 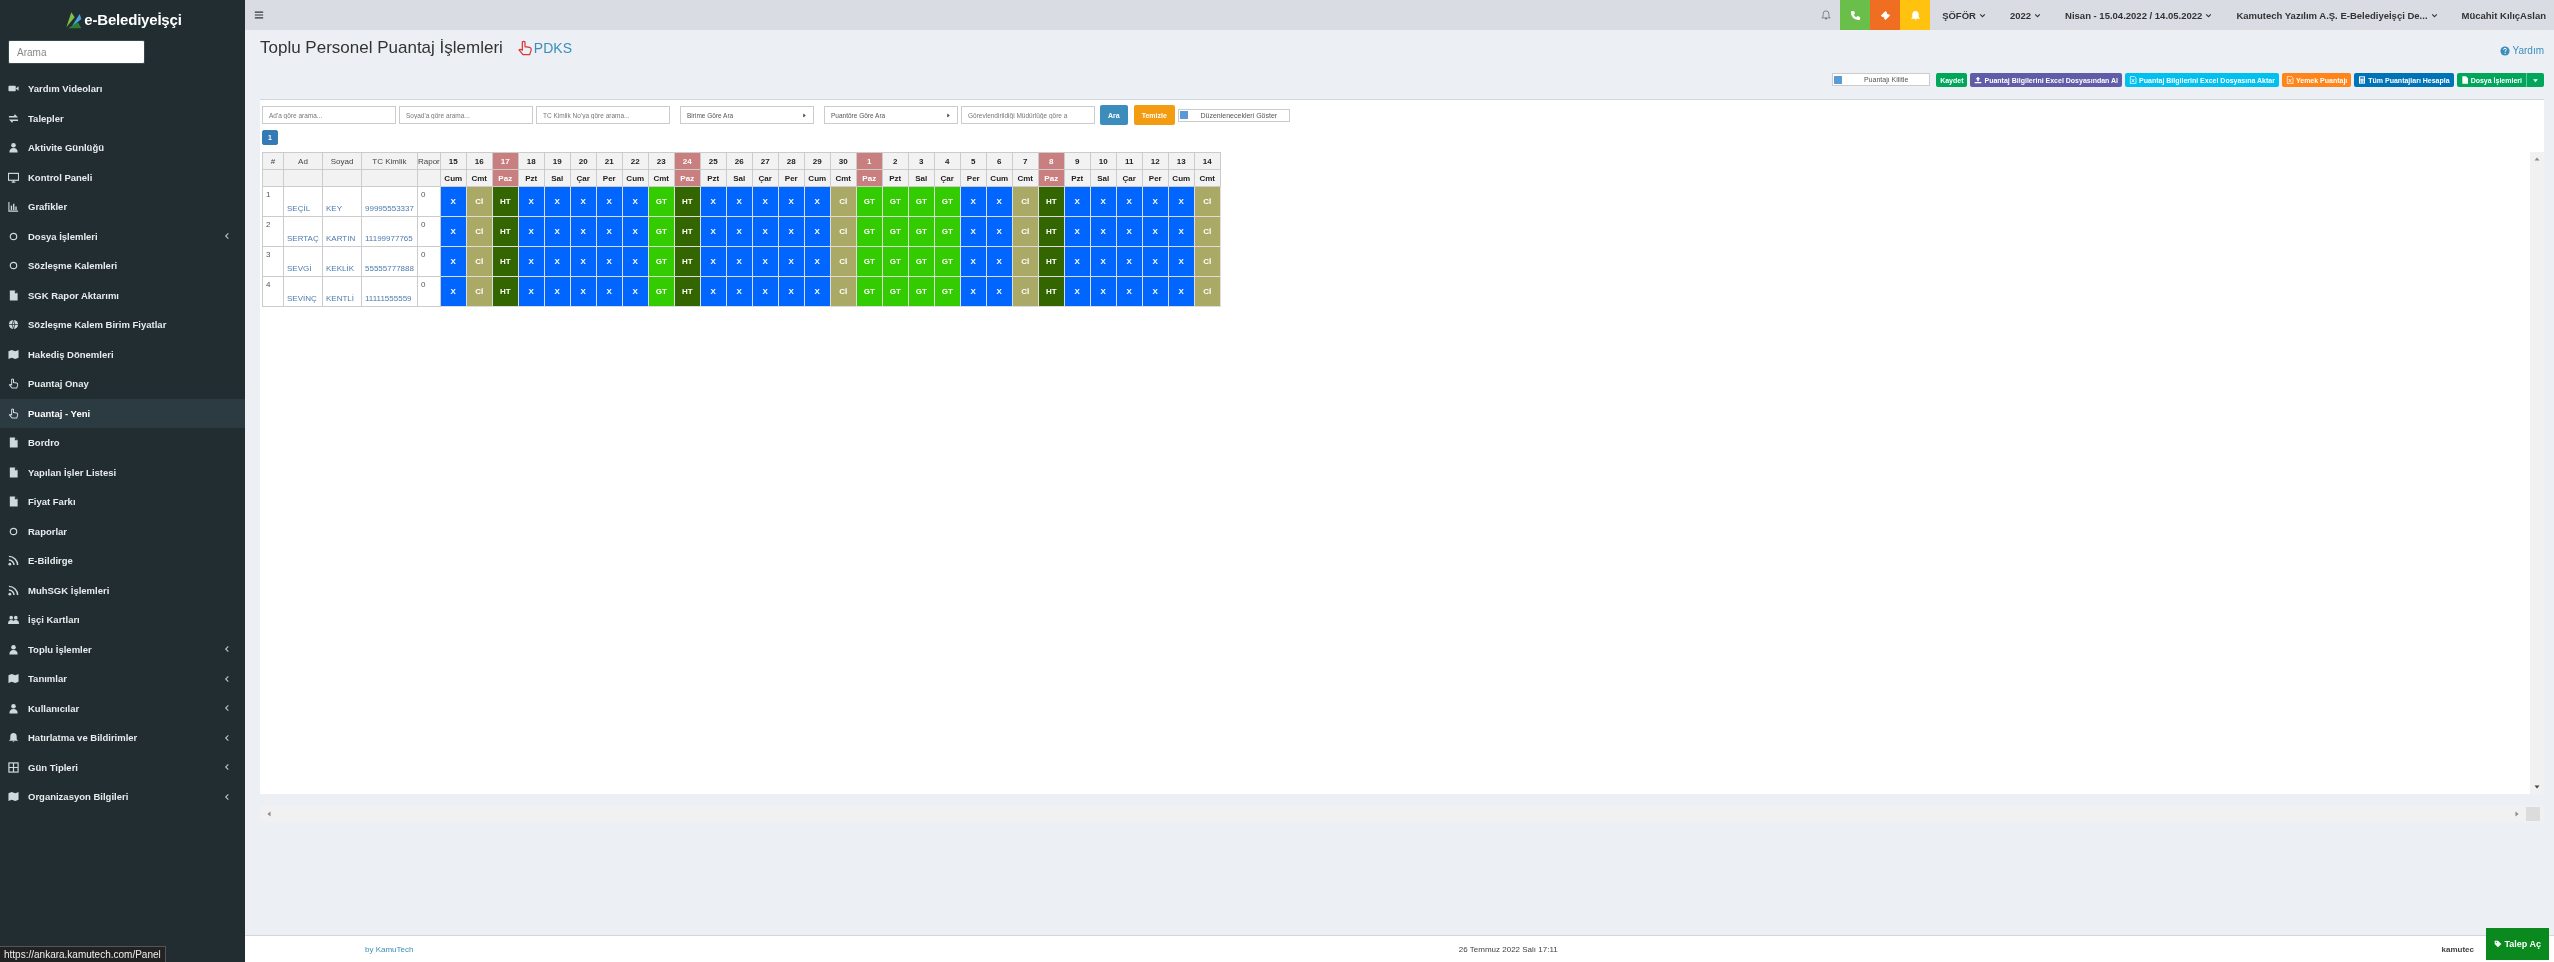 What do you see at coordinates (122, 738) in the screenshot?
I see `sidebar-item: Hatırlatma ve Bildirimler` at bounding box center [122, 738].